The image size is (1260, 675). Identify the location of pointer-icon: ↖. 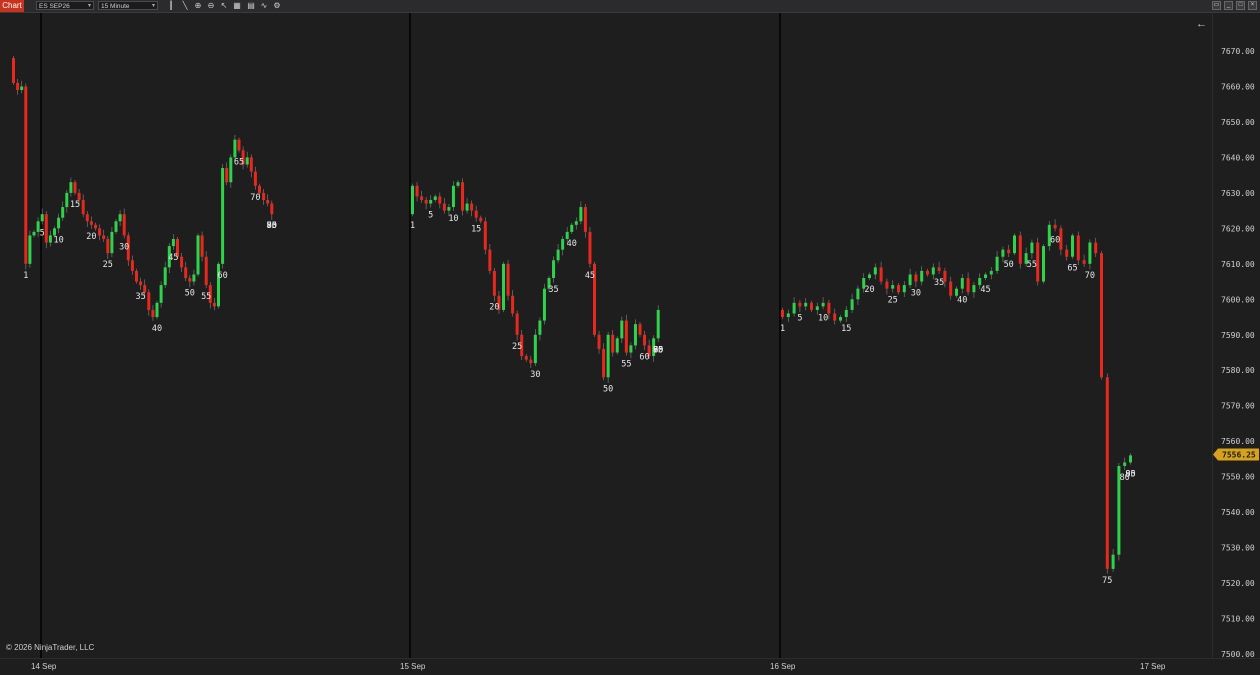
(224, 6).